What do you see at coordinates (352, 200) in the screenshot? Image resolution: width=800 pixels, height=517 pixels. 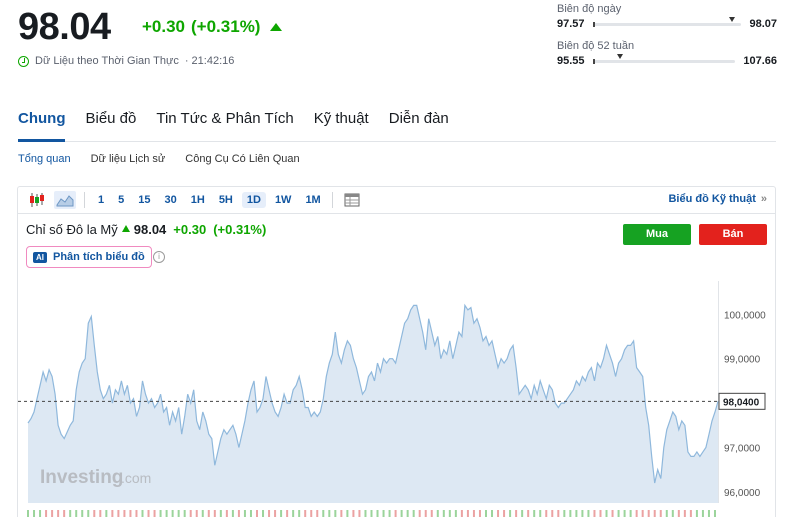 I see `table-view-icon` at bounding box center [352, 200].